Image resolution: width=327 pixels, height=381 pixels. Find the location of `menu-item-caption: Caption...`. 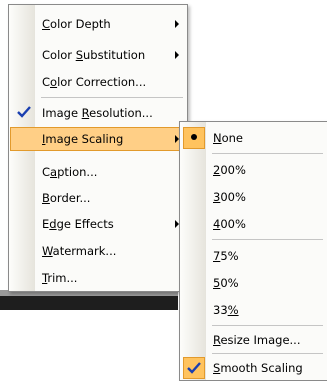

menu-item-caption: Caption... is located at coordinates (98, 172).